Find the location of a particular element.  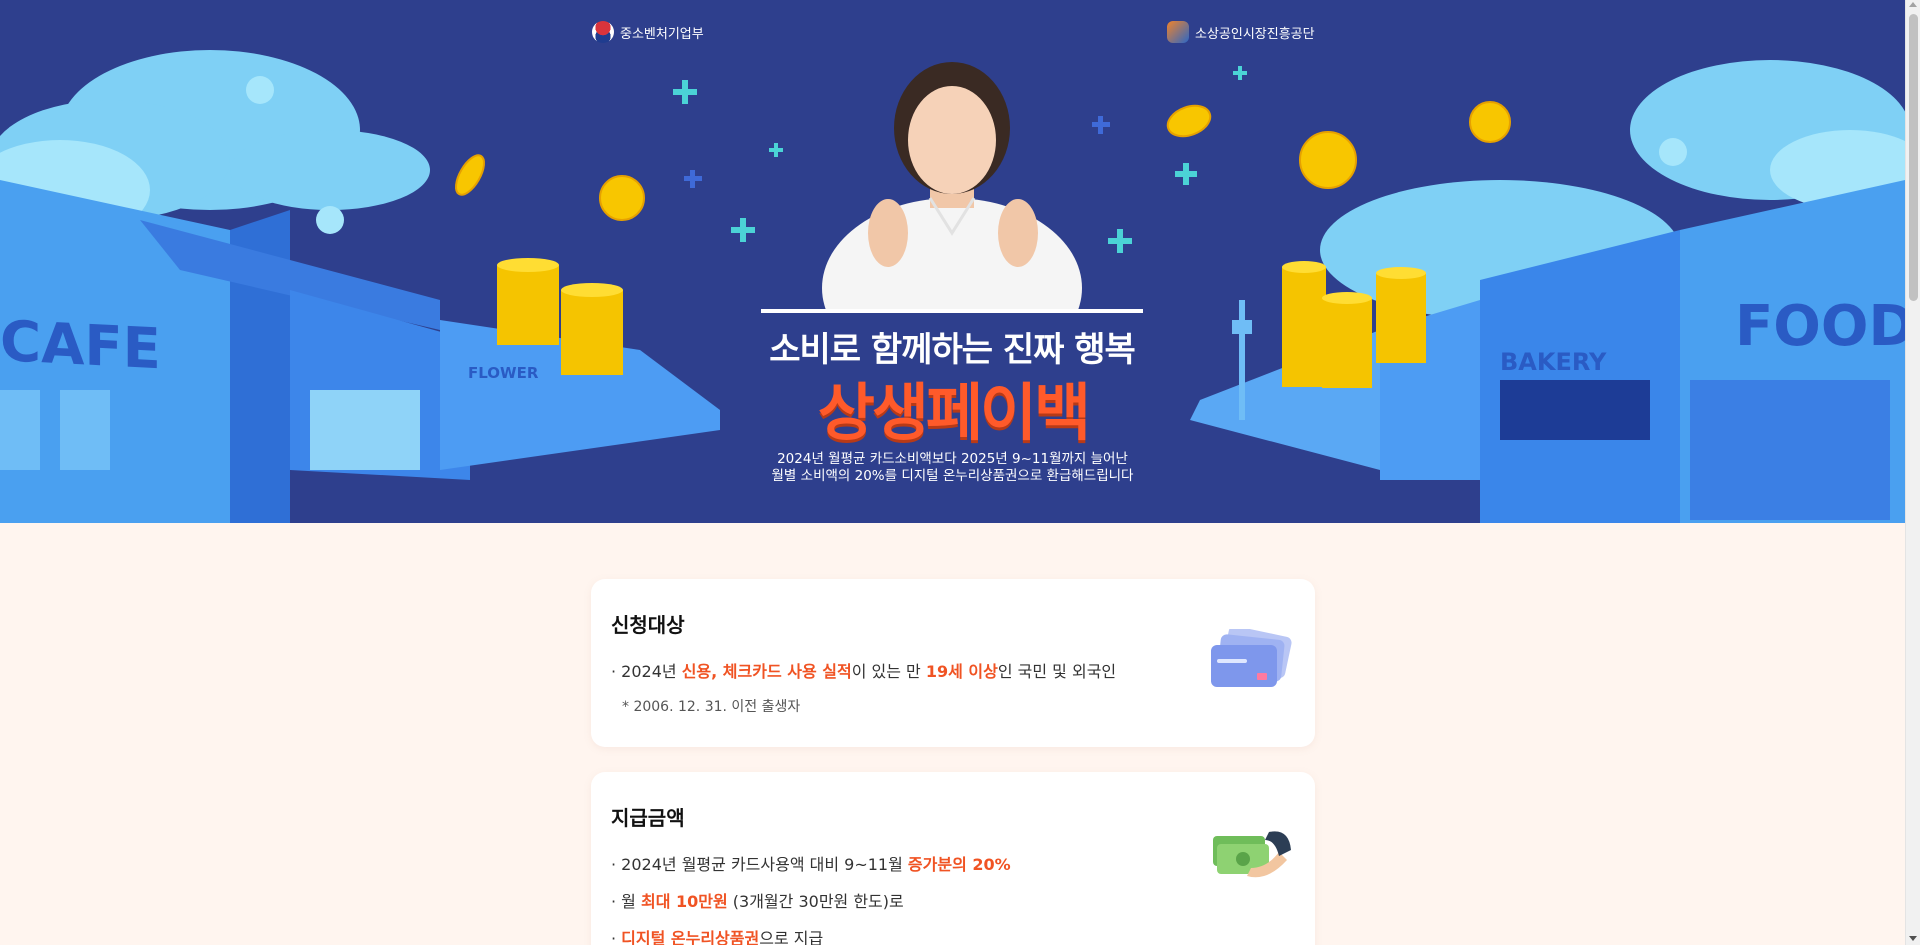

svg-text: FOOD is located at coordinates (1820, 326).